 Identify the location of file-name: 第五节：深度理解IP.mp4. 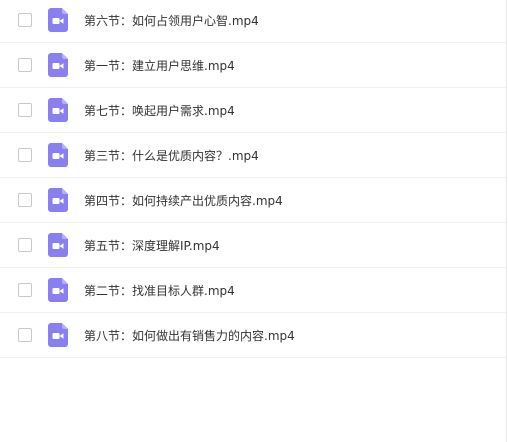
(152, 245).